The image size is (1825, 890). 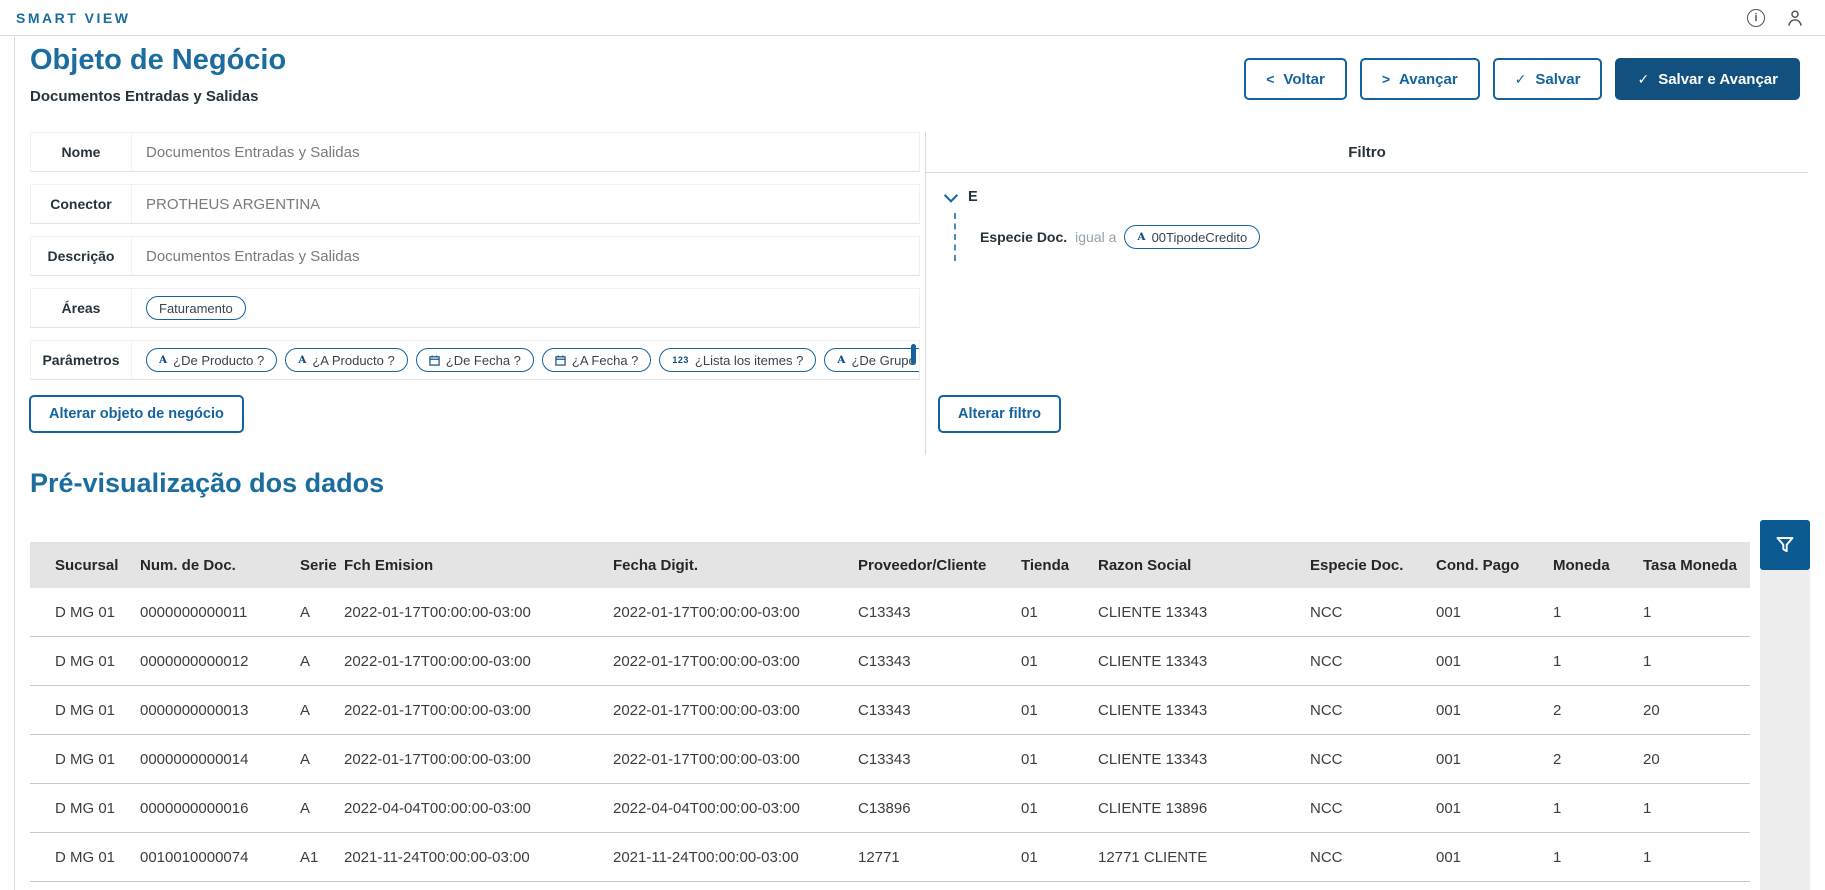 I want to click on area-chip: Faturamento, so click(x=196, y=308).